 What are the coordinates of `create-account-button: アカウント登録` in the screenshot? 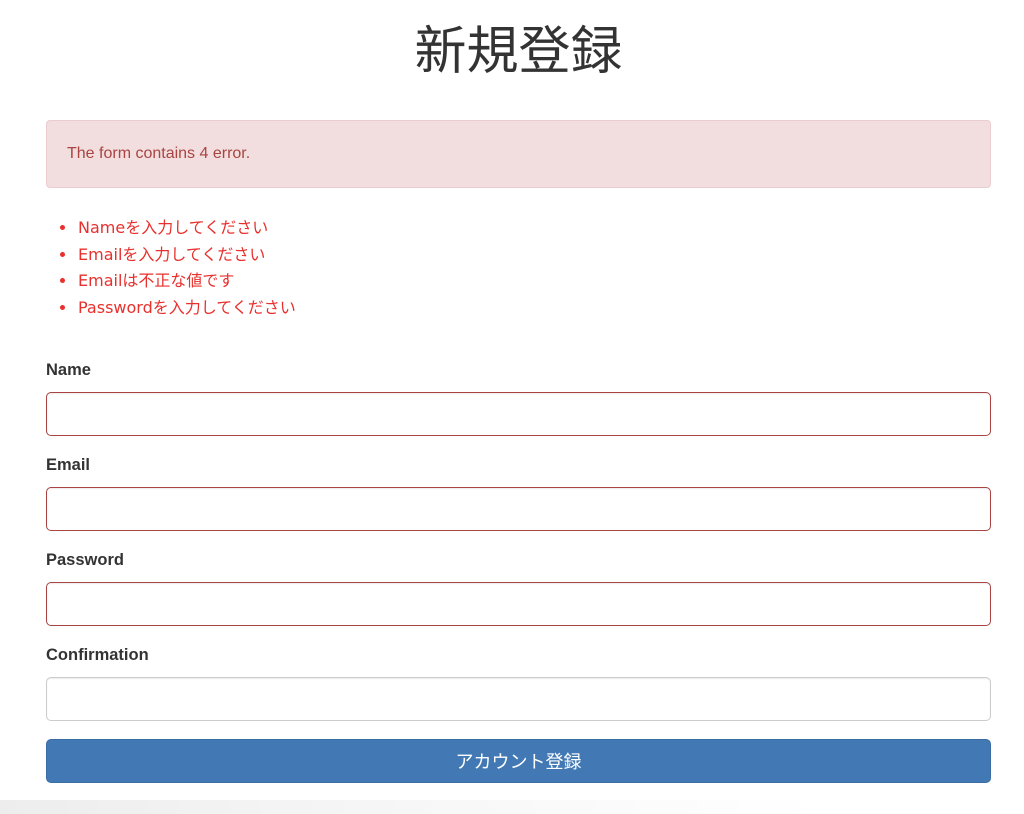 It's located at (518, 761).